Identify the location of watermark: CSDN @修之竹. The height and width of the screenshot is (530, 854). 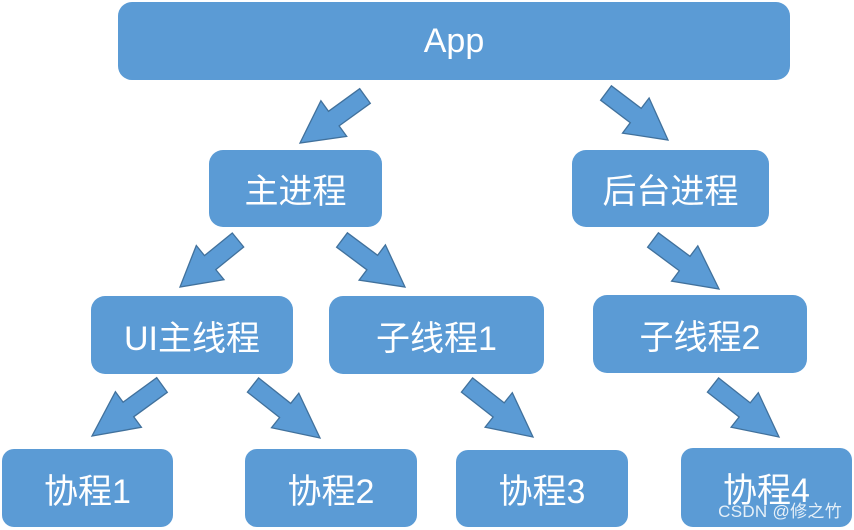
(780, 511).